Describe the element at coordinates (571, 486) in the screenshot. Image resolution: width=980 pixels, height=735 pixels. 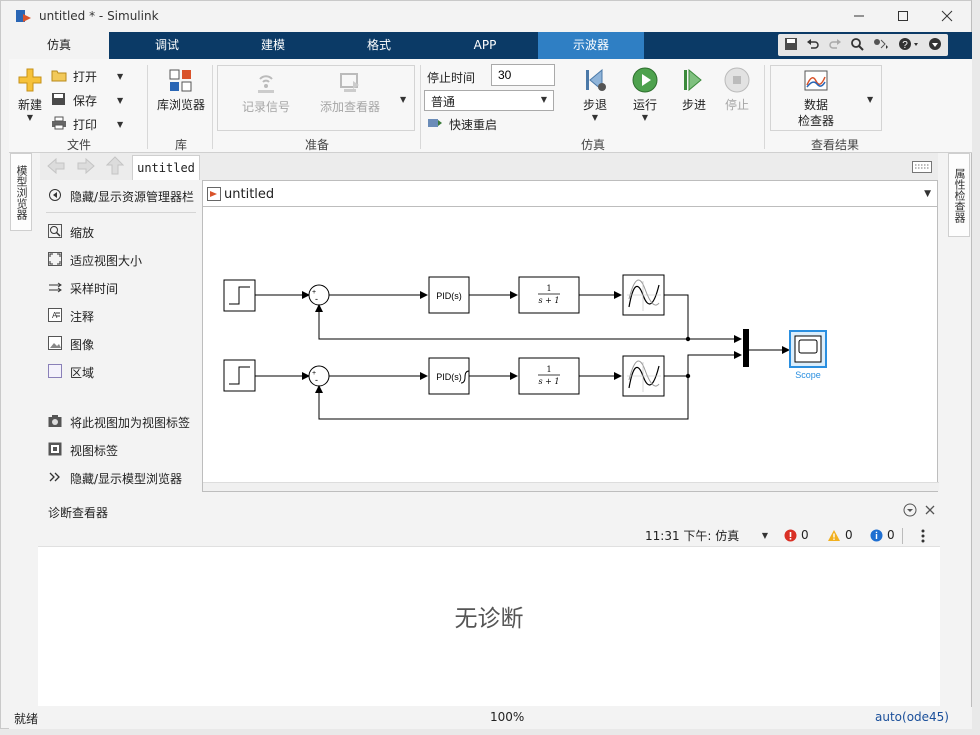
I see `horizontal-scrollbar` at that location.